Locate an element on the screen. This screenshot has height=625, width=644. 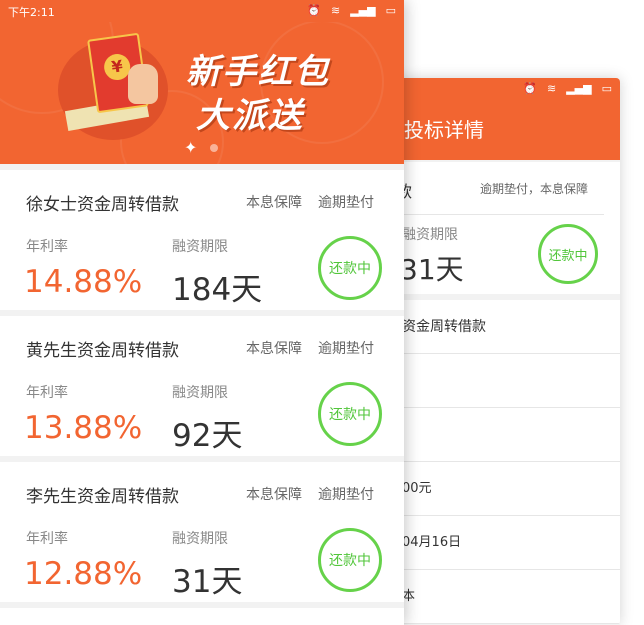
carousel-dot is located at coordinates (214, 148).